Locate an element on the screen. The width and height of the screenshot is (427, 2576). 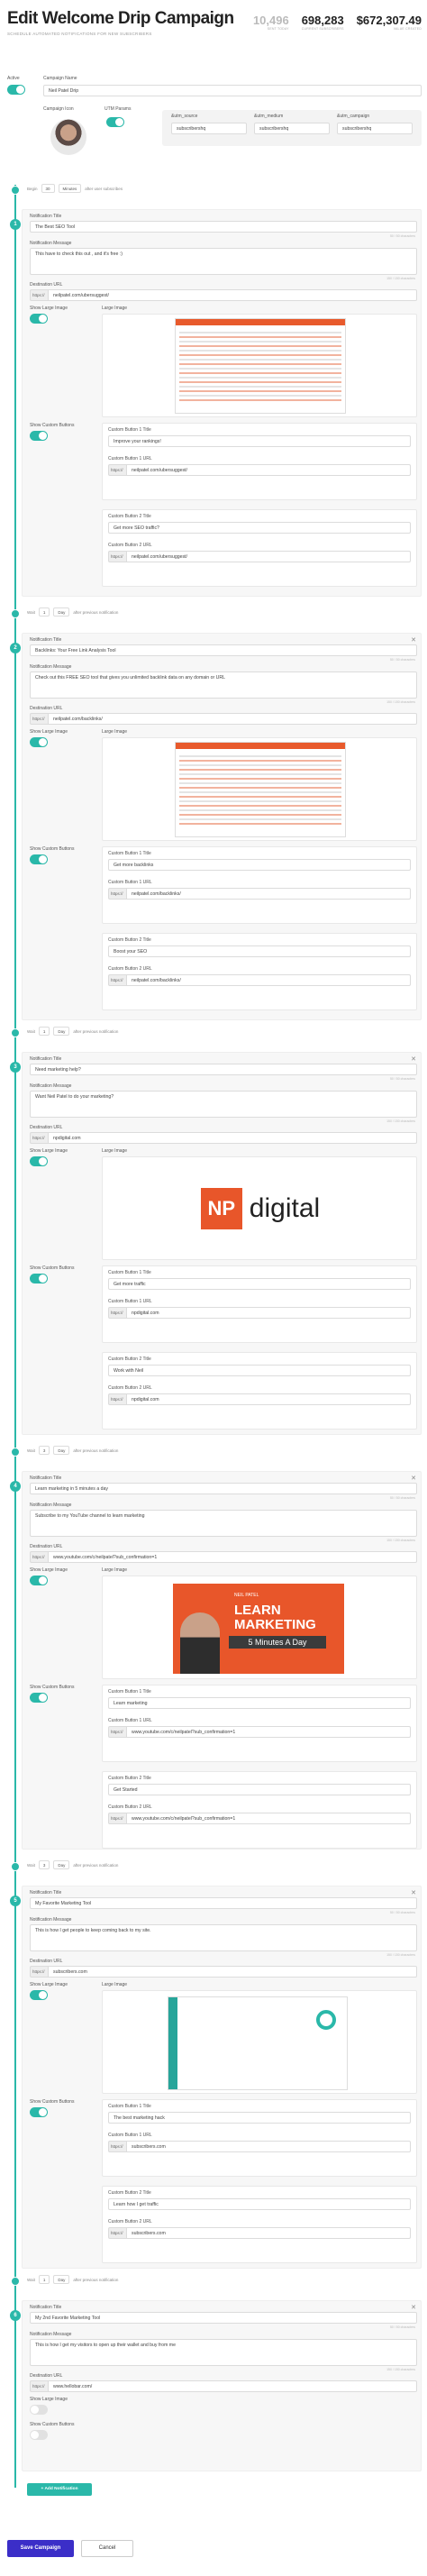
button-1-title-input: The best marketing hack is located at coordinates (259, 2118).